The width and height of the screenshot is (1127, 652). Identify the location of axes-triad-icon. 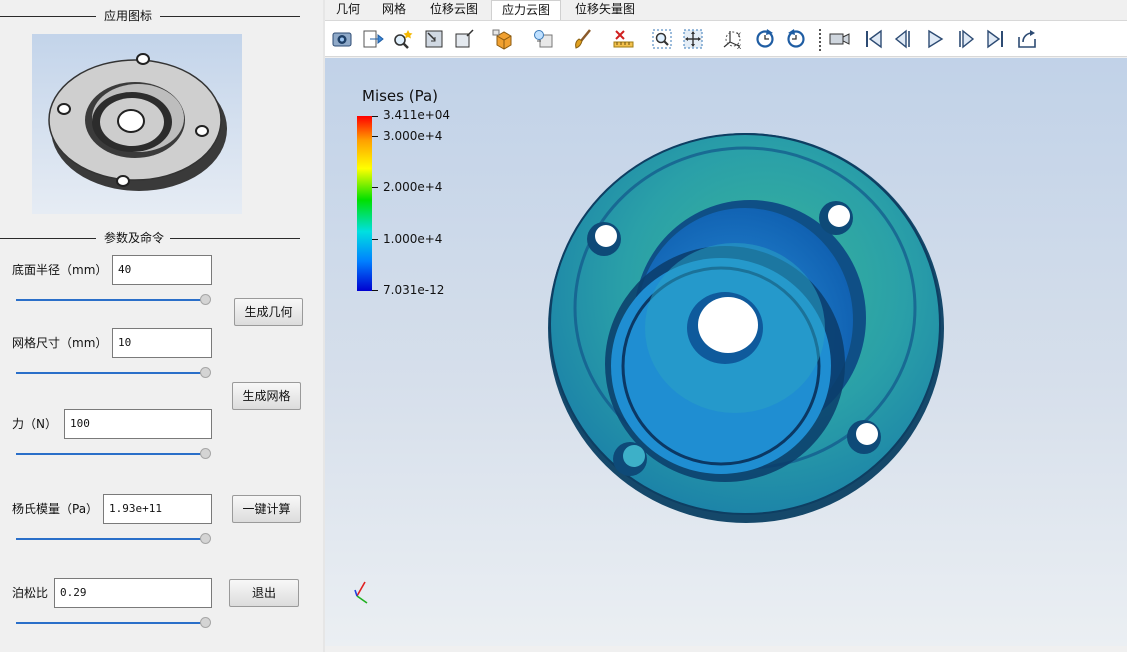
(361, 592).